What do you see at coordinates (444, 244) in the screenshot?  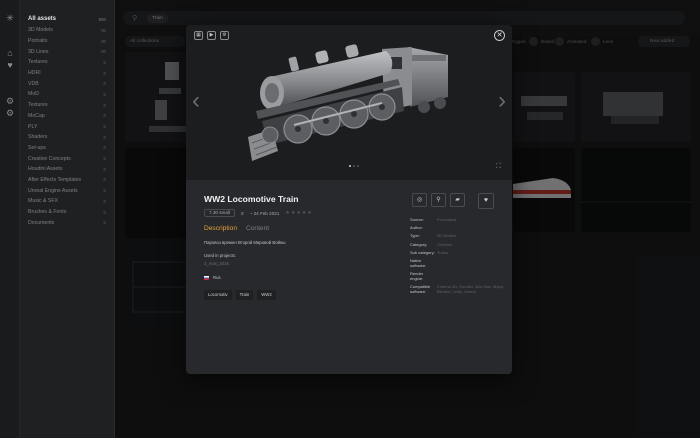 I see `property-value: Vehicles` at bounding box center [444, 244].